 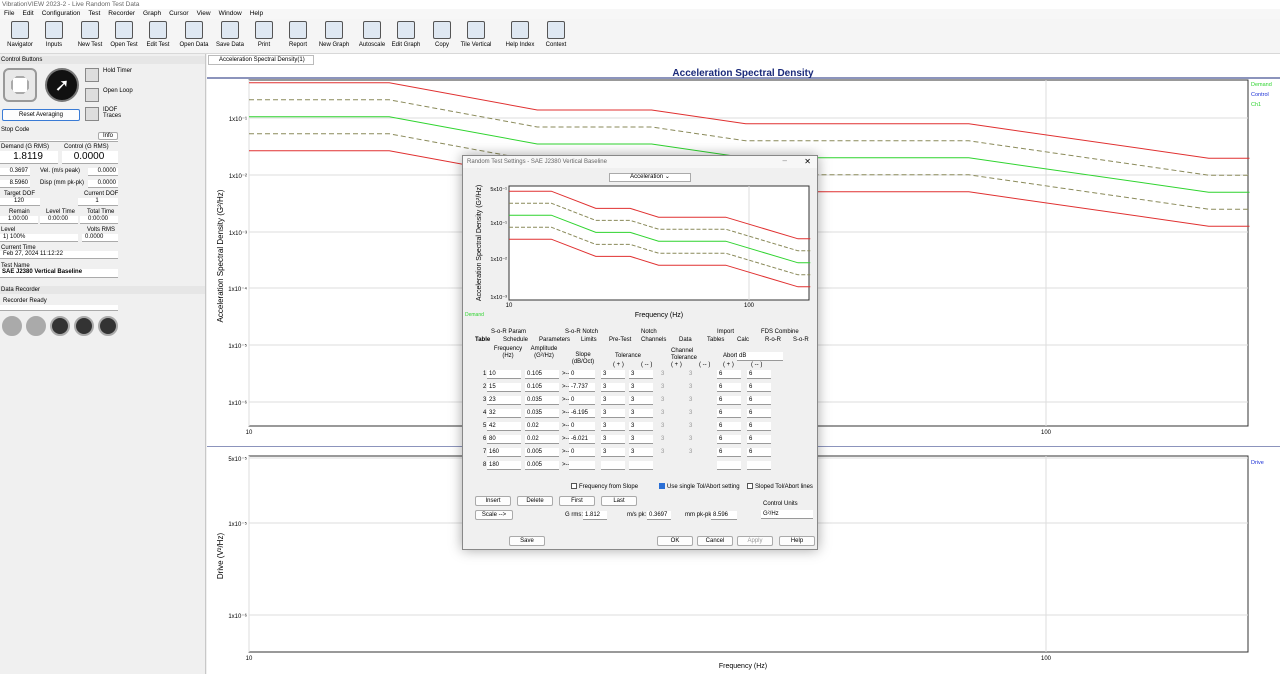 What do you see at coordinates (372, 34) in the screenshot?
I see `toolbar-autoscale-button: Autoscale` at bounding box center [372, 34].